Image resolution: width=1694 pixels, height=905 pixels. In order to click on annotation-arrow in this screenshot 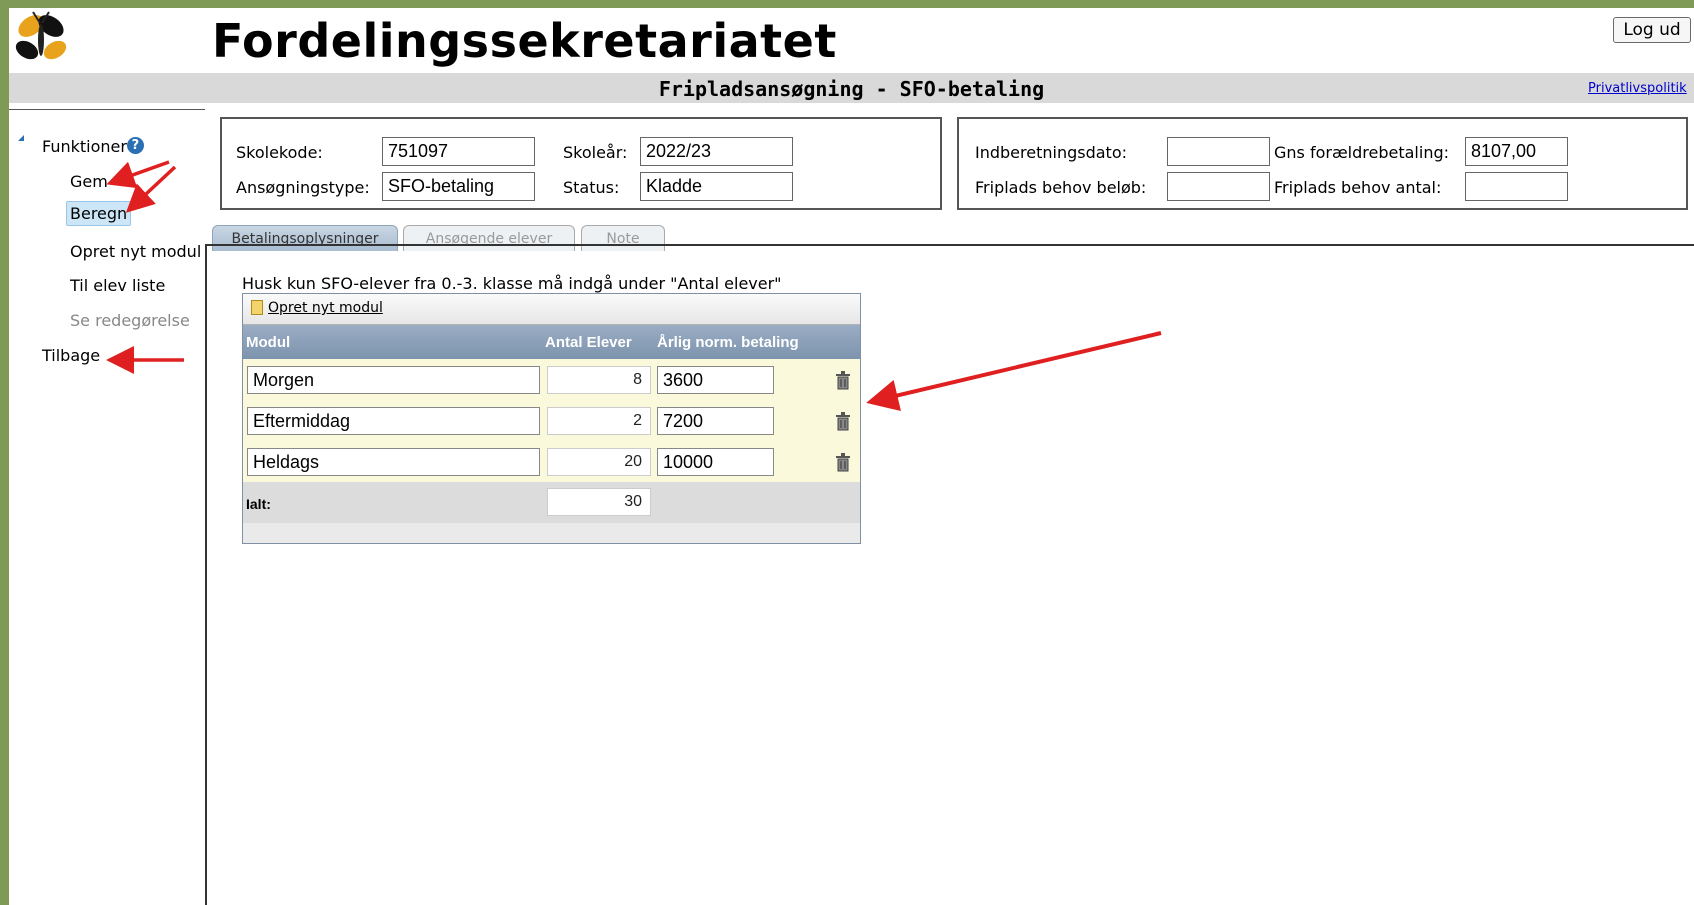, I will do `click(1014, 371)`.